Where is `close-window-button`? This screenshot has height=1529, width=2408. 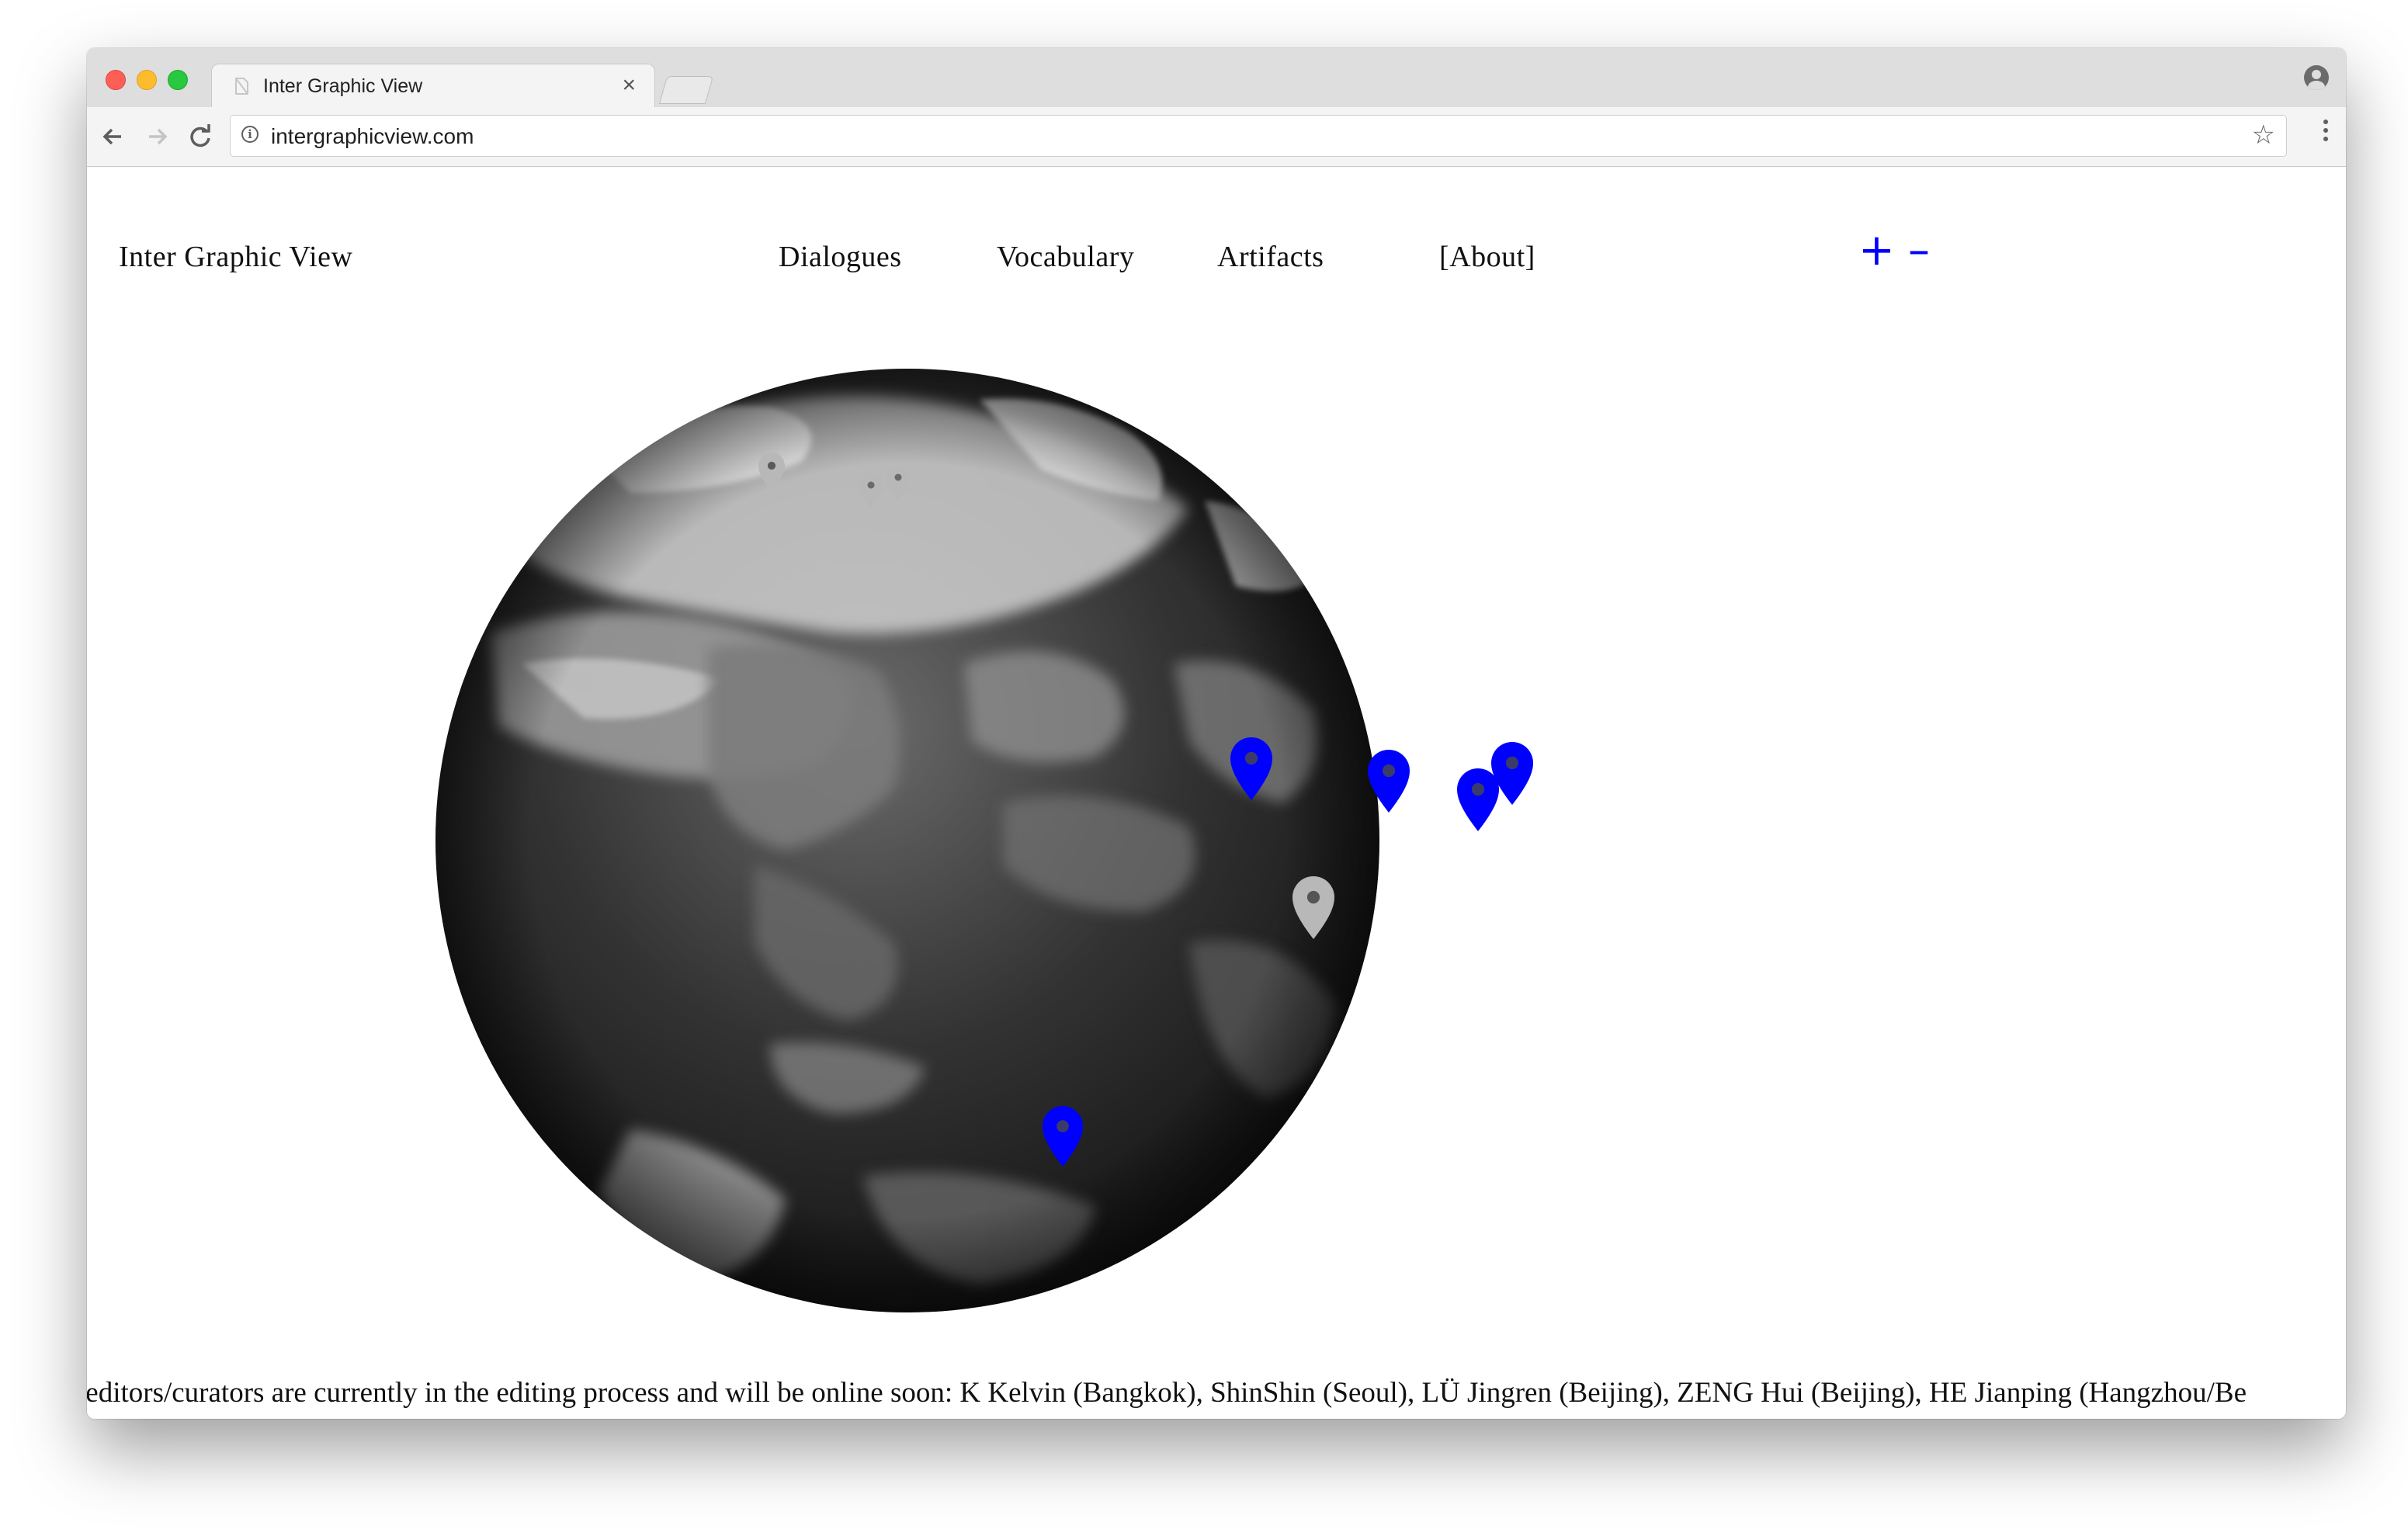 close-window-button is located at coordinates (116, 80).